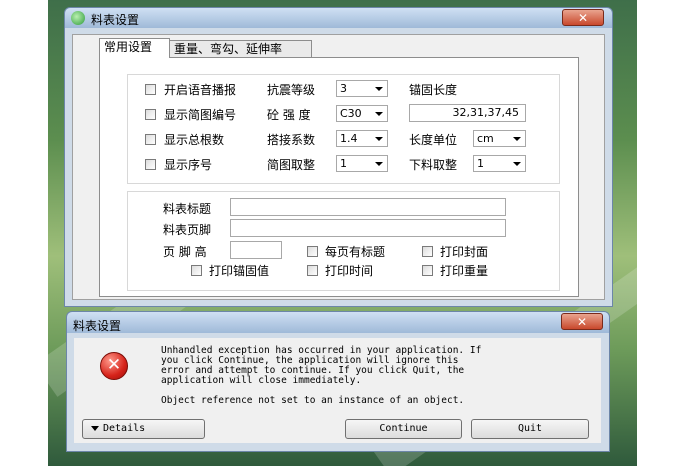 This screenshot has width=693, height=466. What do you see at coordinates (351, 113) in the screenshot?
I see `concrete-value: C30` at bounding box center [351, 113].